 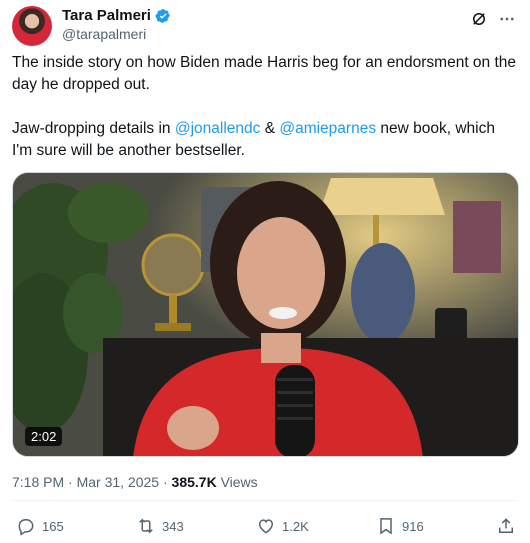 I want to click on share-button, so click(x=506, y=526).